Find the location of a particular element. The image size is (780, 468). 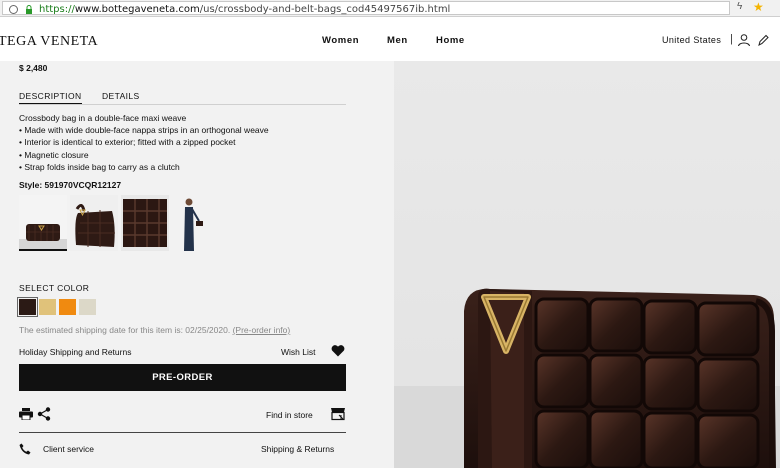

product-price: $ 2,480 is located at coordinates (33, 68).